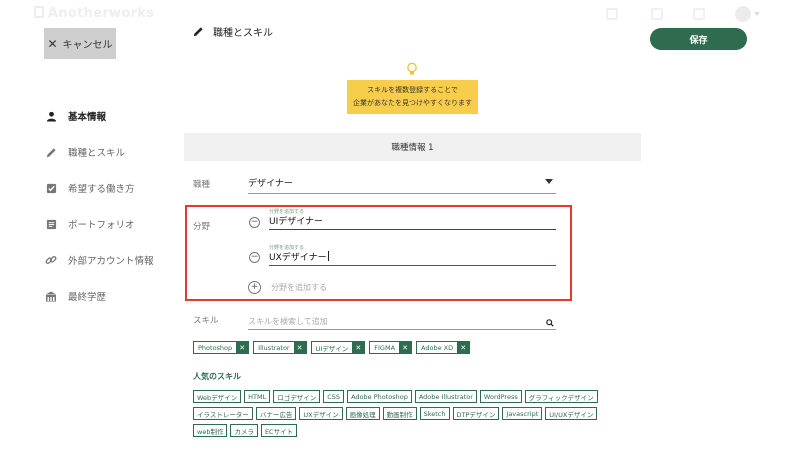  I want to click on popular-skill-chip: 動画制作, so click(399, 413).